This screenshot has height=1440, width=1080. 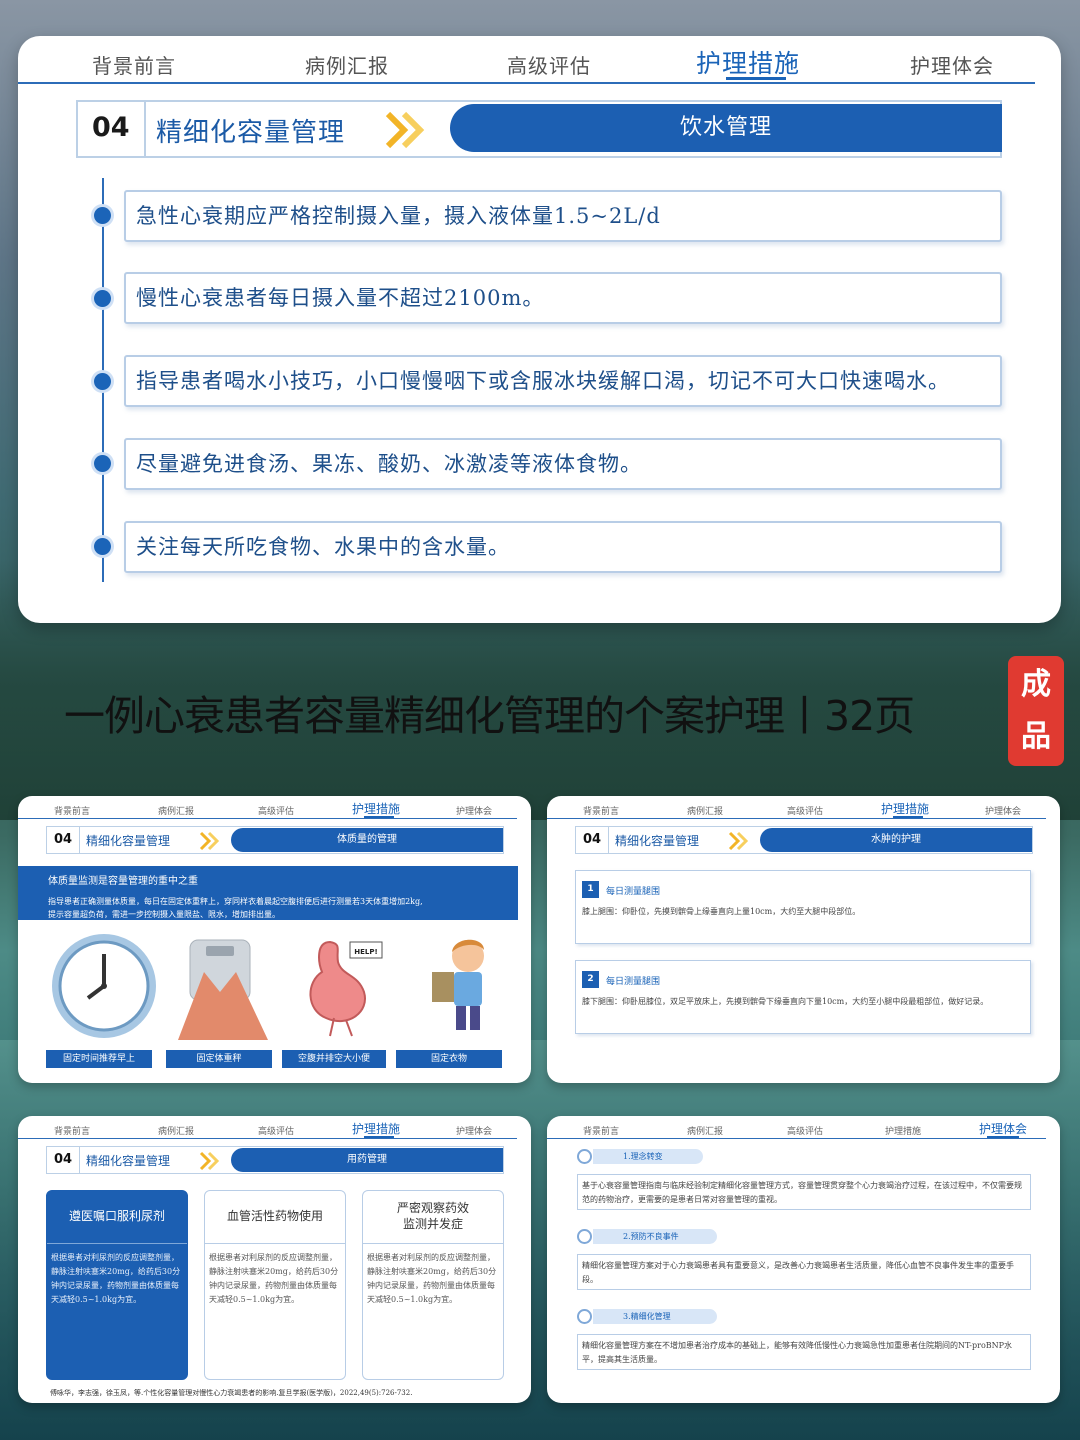 What do you see at coordinates (756, 78) in the screenshot?
I see `nav-active-underline` at bounding box center [756, 78].